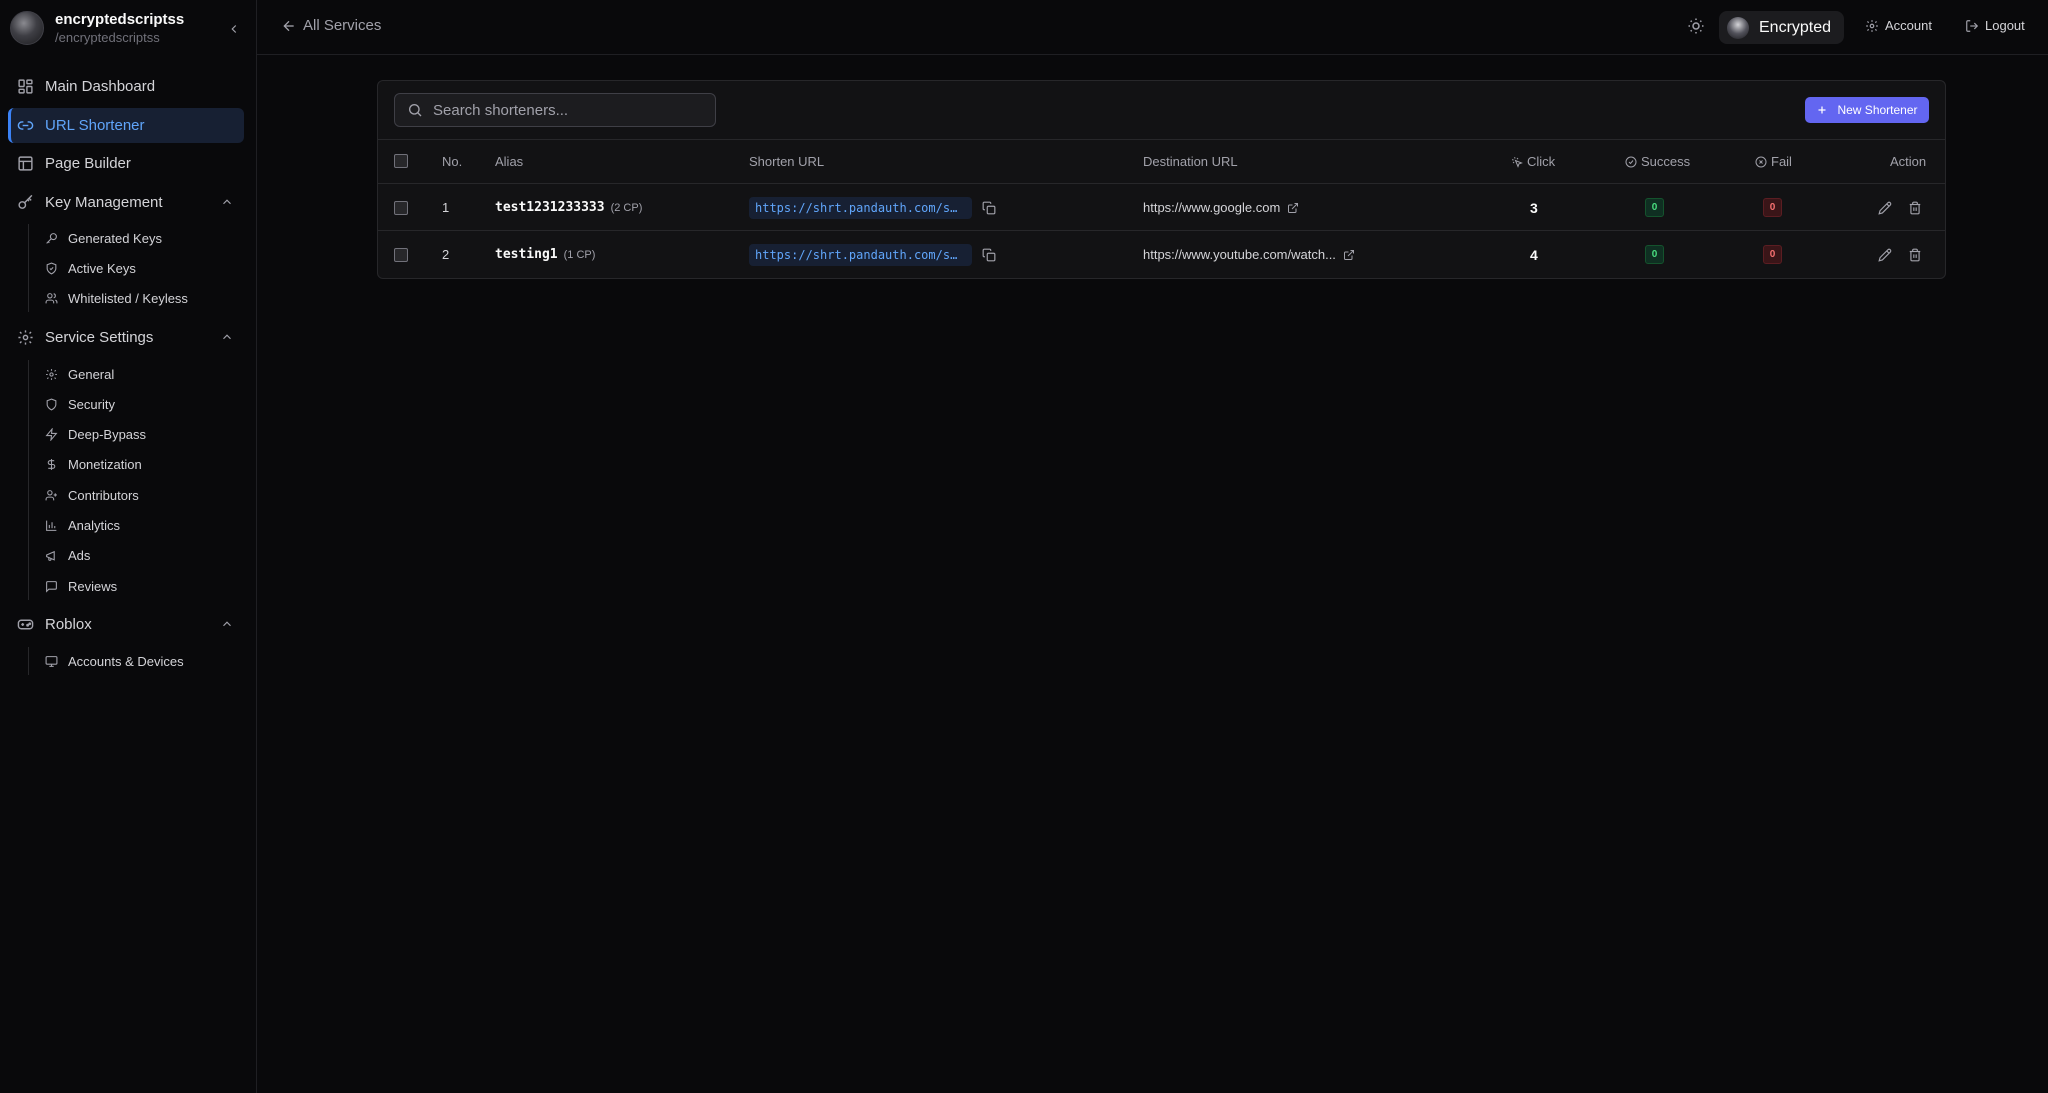 The image size is (2048, 1093). What do you see at coordinates (446, 207) in the screenshot?
I see `row-no: 1` at bounding box center [446, 207].